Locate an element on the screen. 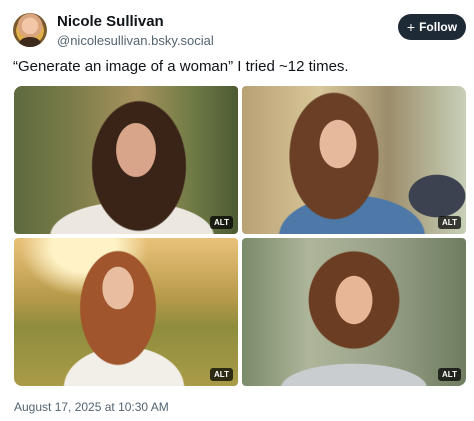 Image resolution: width=474 pixels, height=421 pixels. plus-icon: + is located at coordinates (411, 27).